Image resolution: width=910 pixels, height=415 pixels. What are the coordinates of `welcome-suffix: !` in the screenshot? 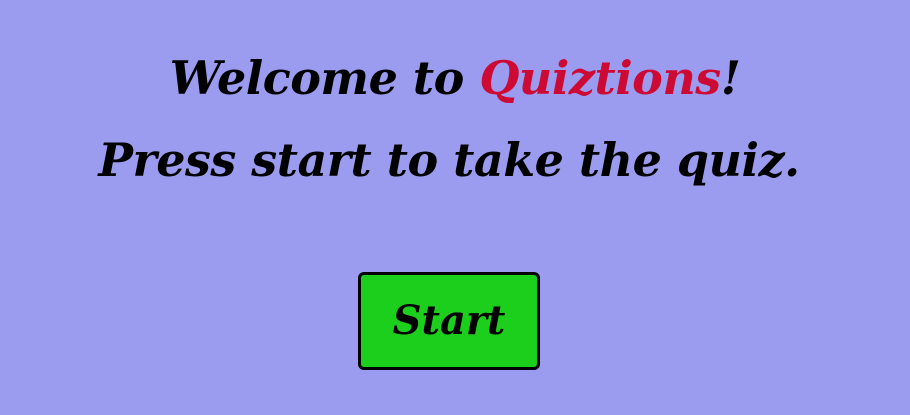 It's located at (730, 78).